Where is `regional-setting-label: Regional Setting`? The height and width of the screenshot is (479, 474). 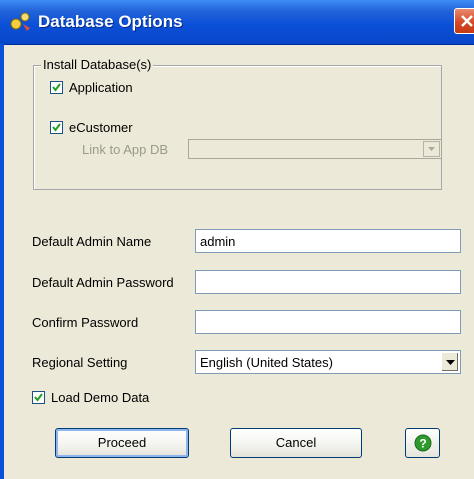
regional-setting-label: Regional Setting is located at coordinates (80, 362).